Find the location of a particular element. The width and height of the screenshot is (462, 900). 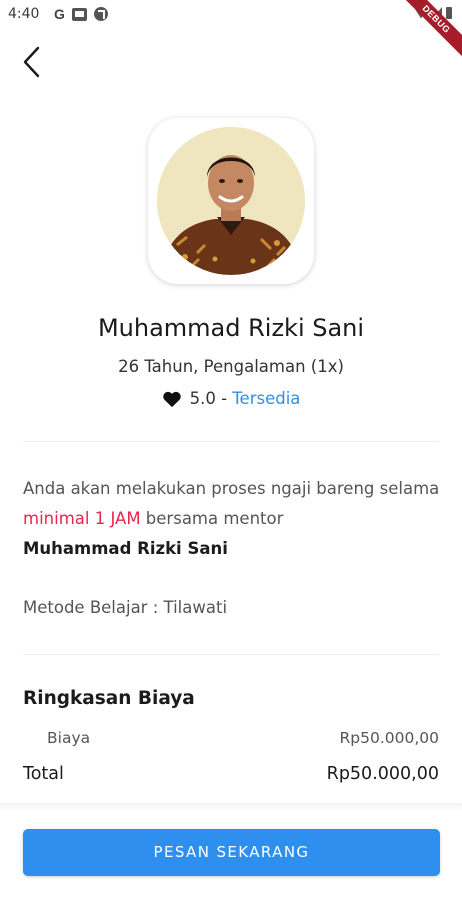

order-now-button: PESAN SEKARANG is located at coordinates (231, 852).